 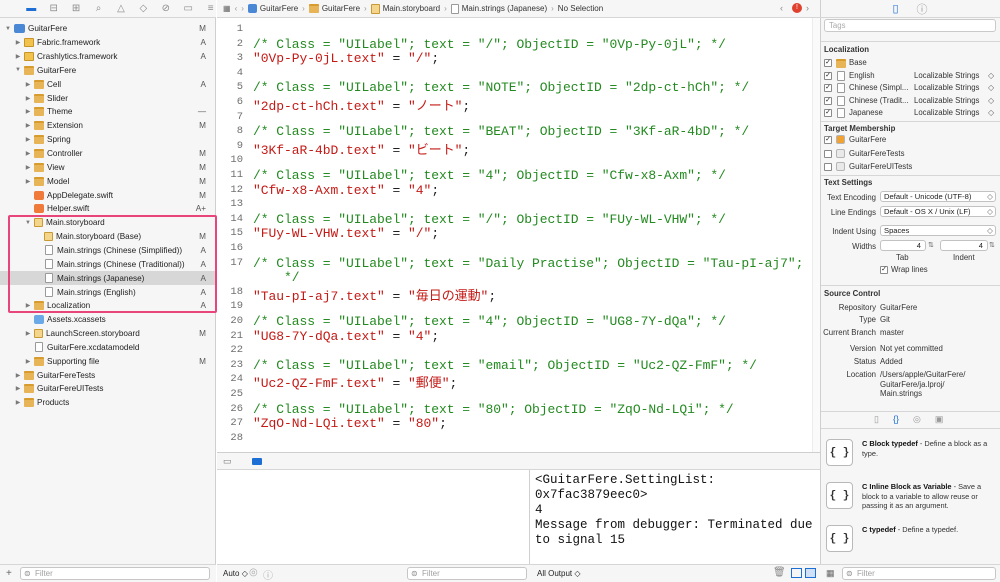 I want to click on tree-row: ▶ Crashlytics.framework A, so click(x=108, y=57).